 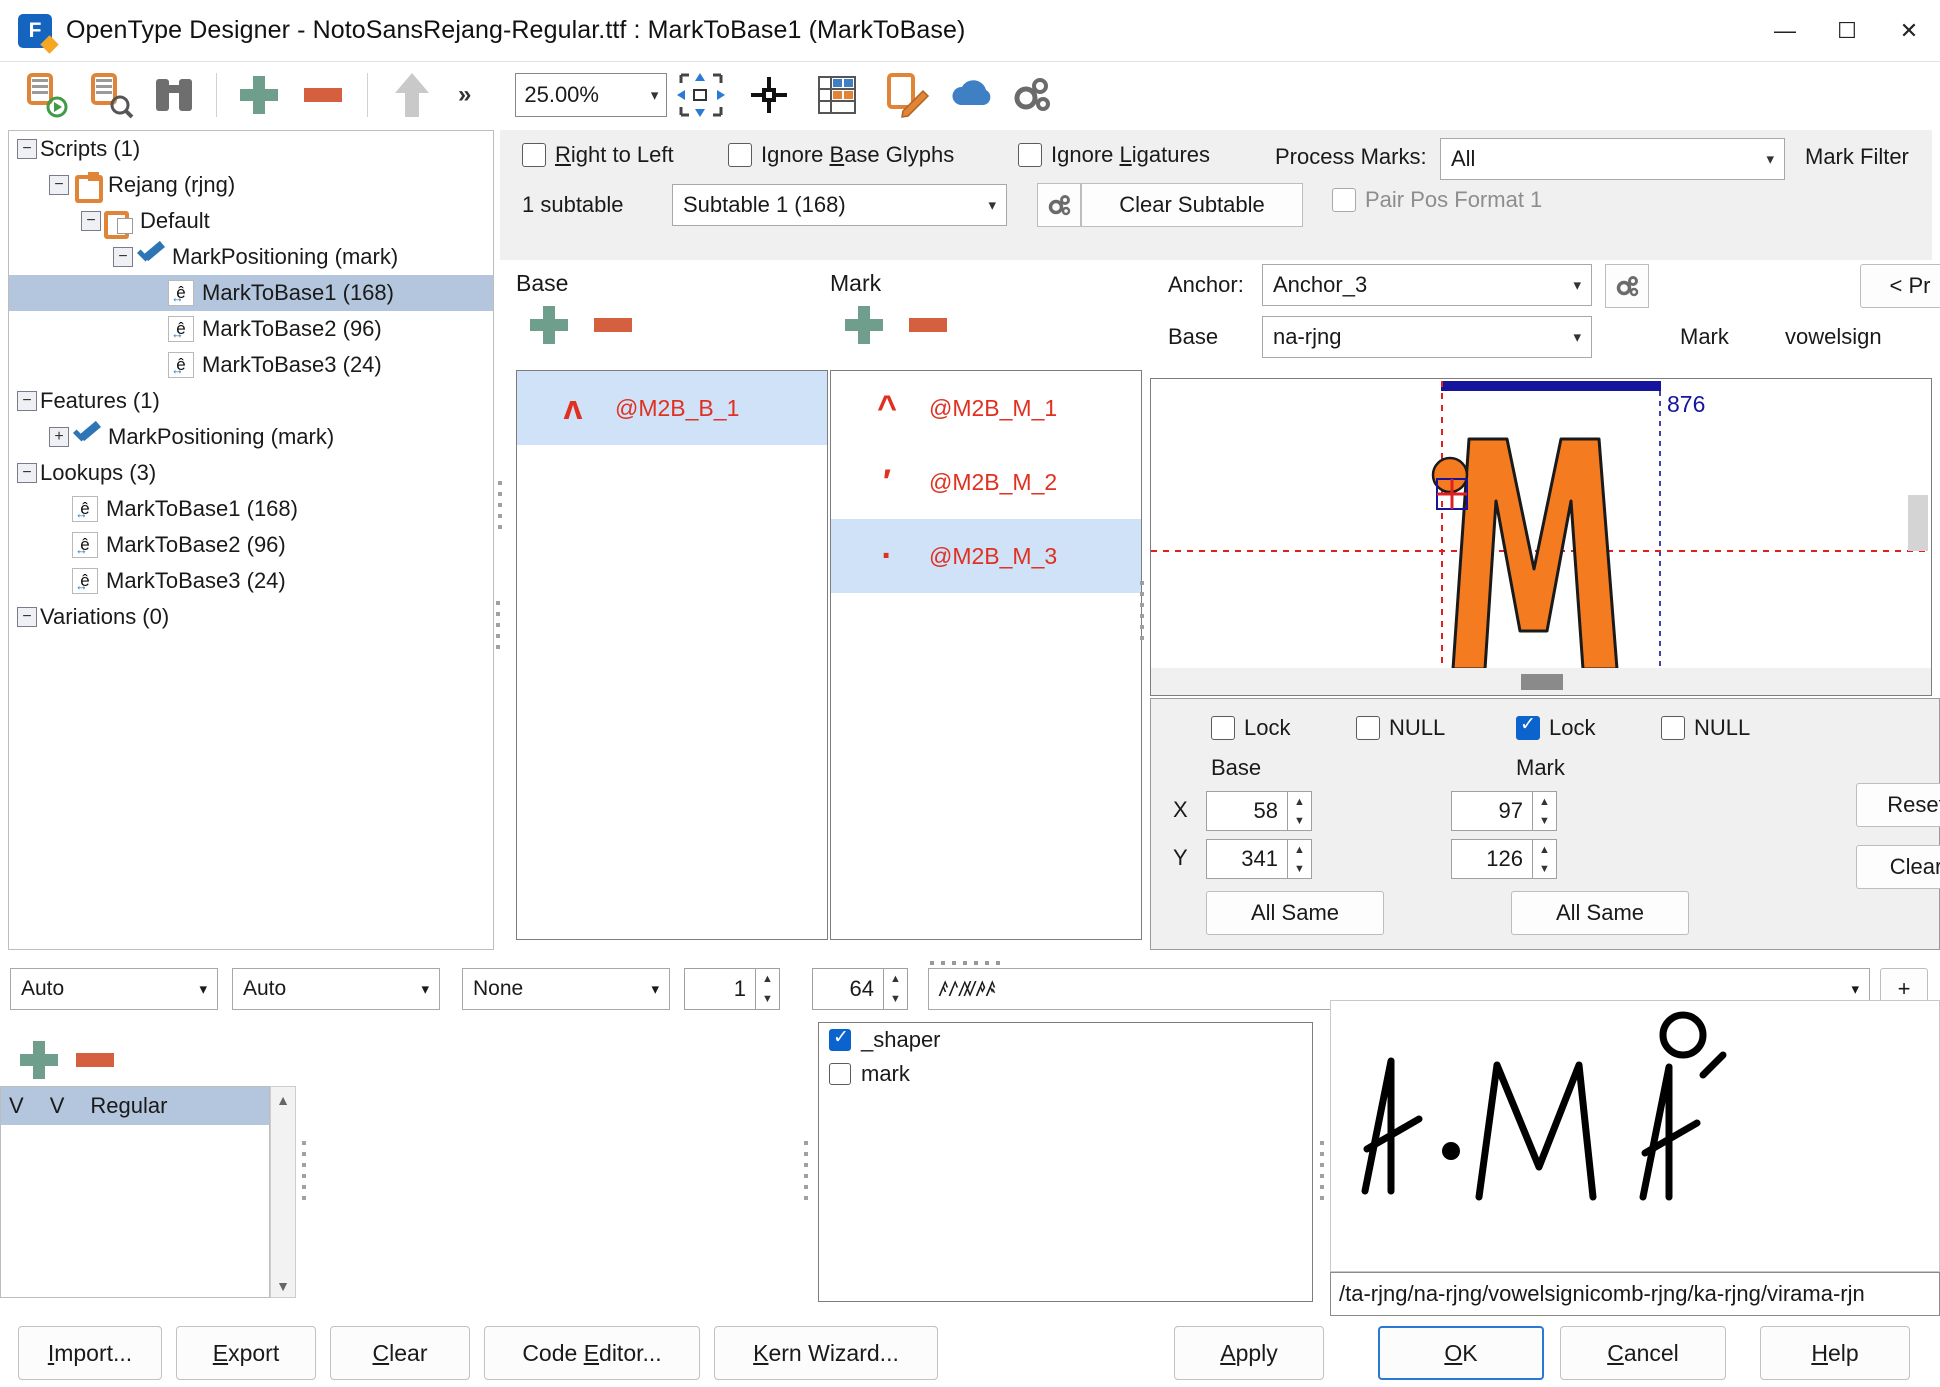 I want to click on ignore-base-glyphs-checkbox: Ignore Base Glyphs, so click(x=841, y=155).